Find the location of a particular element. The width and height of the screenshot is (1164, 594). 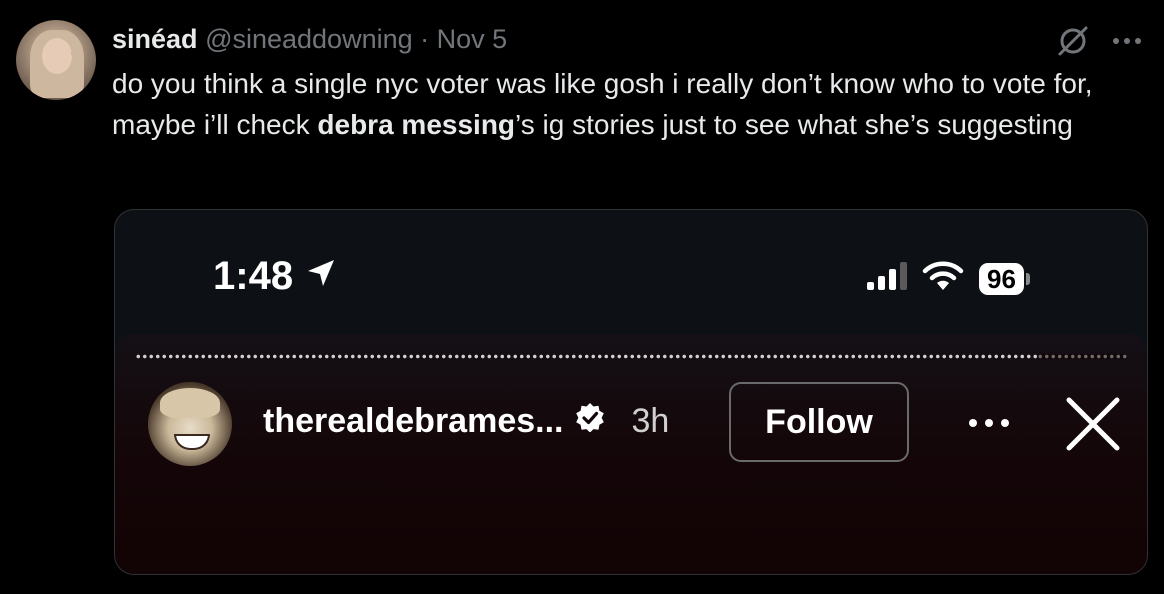

battery-cap is located at coordinates (1027, 278).